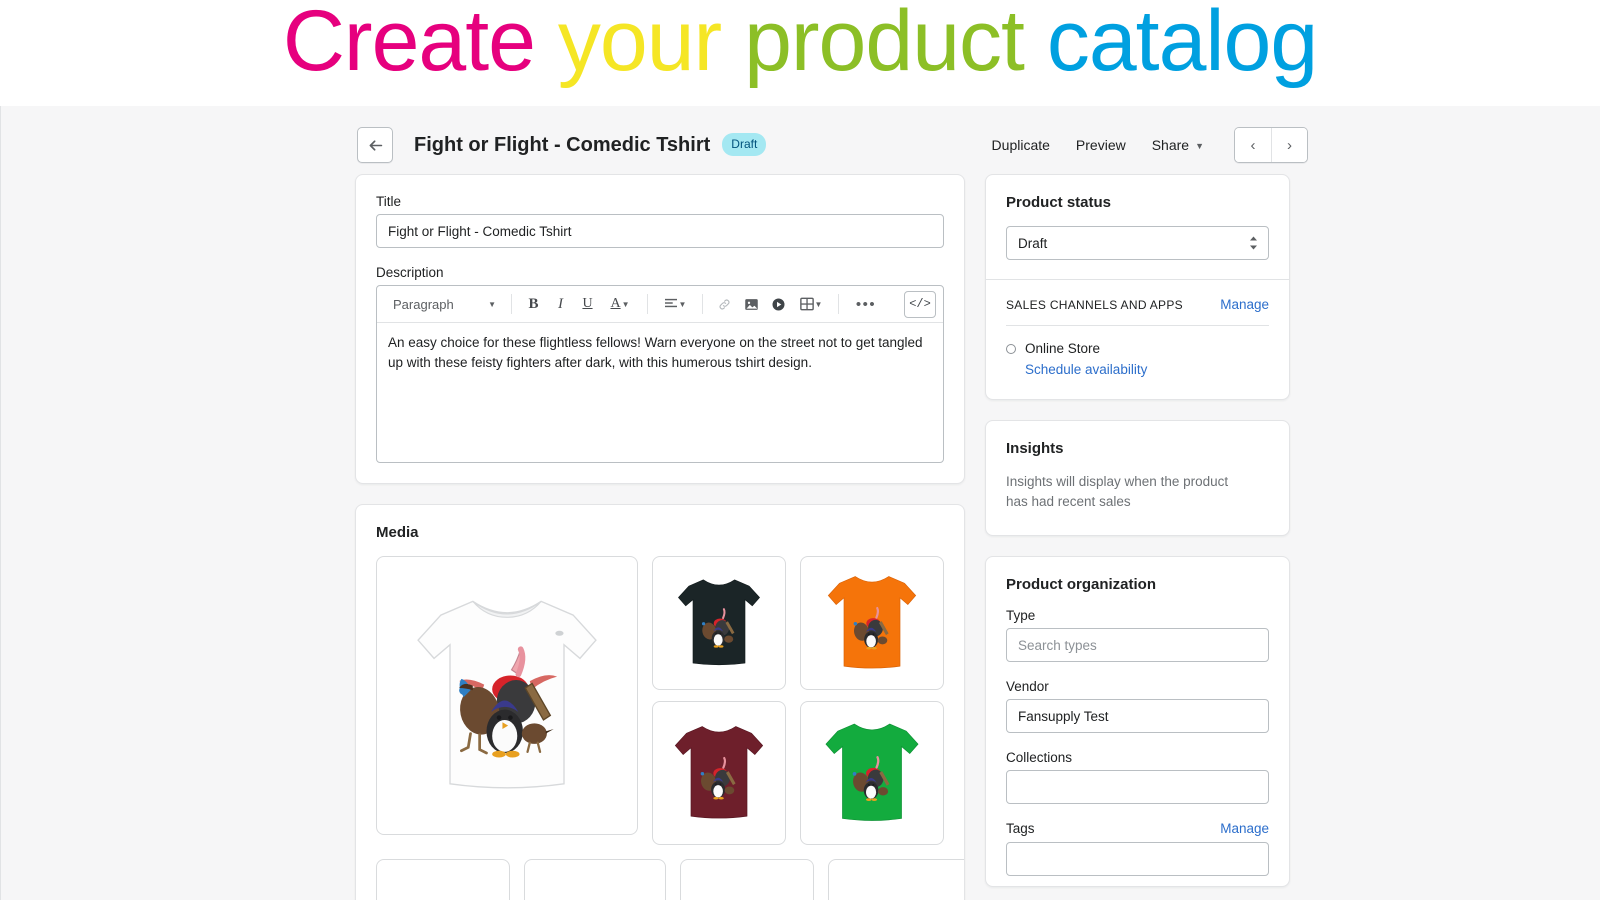  What do you see at coordinates (1137, 716) in the screenshot?
I see `vendor-input` at bounding box center [1137, 716].